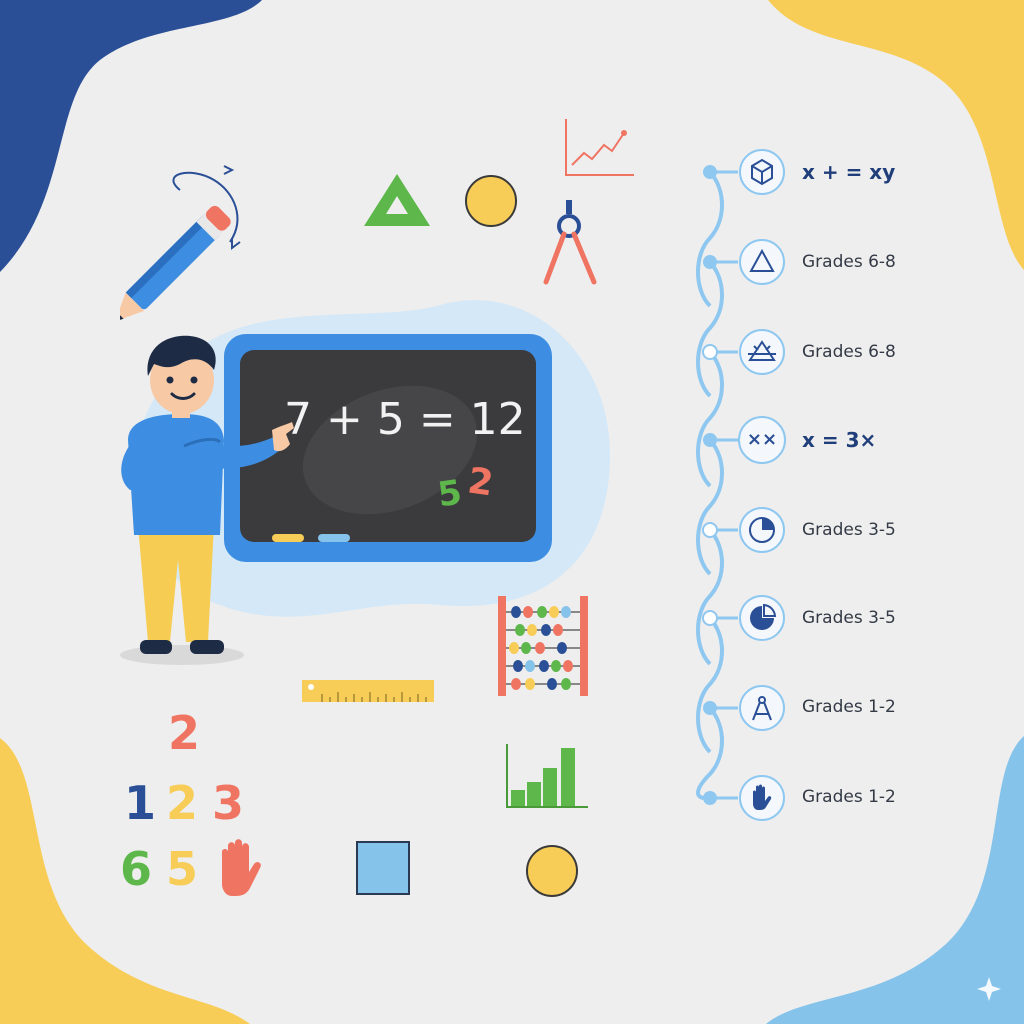  Describe the element at coordinates (849, 530) in the screenshot. I see `timeline-label-5: Grades 3-5` at that location.